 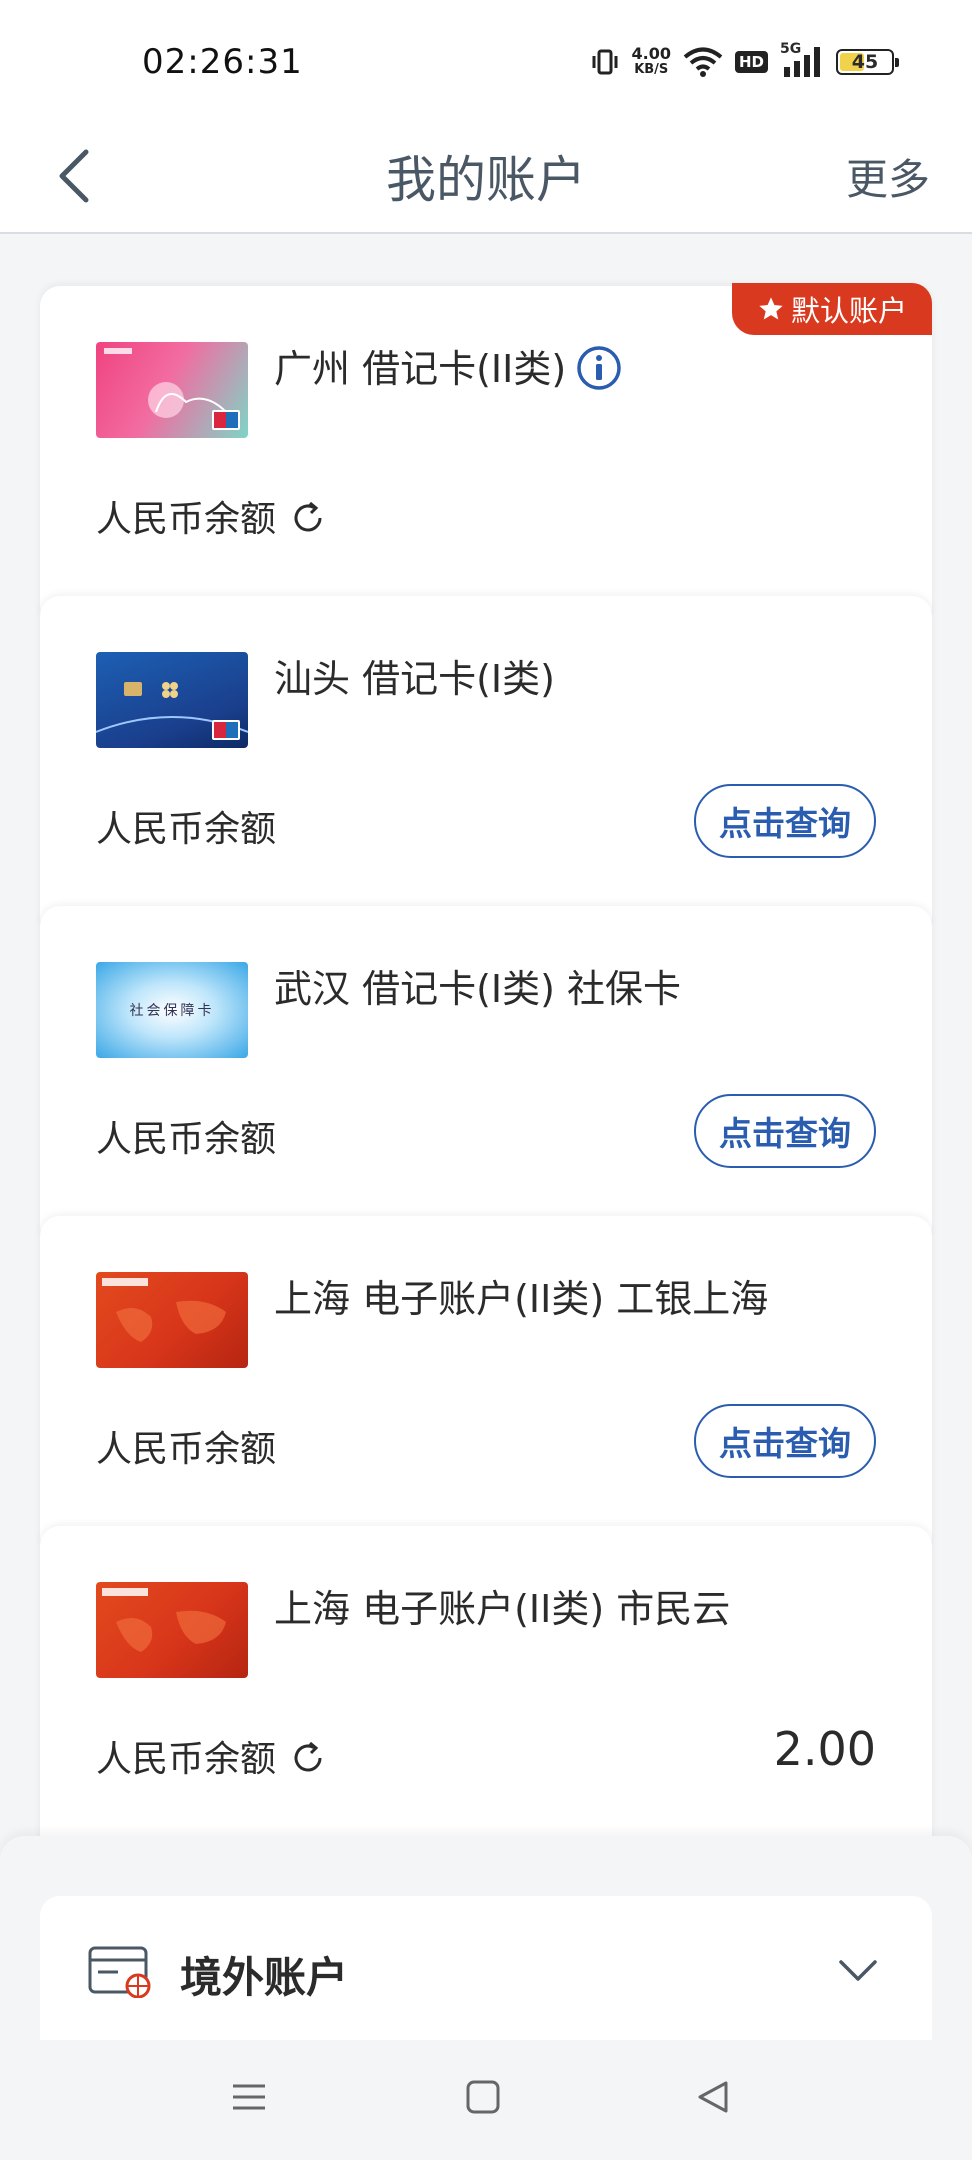 What do you see at coordinates (486, 766) in the screenshot?
I see `account-card: 汕头 借记卡(I类) 人民币余额 点击查询` at bounding box center [486, 766].